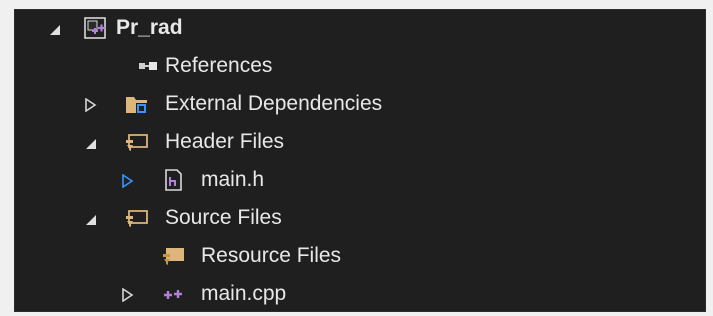 This screenshot has width=713, height=316. Describe the element at coordinates (360, 28) in the screenshot. I see `tree-item-project: Pr_rad` at that location.